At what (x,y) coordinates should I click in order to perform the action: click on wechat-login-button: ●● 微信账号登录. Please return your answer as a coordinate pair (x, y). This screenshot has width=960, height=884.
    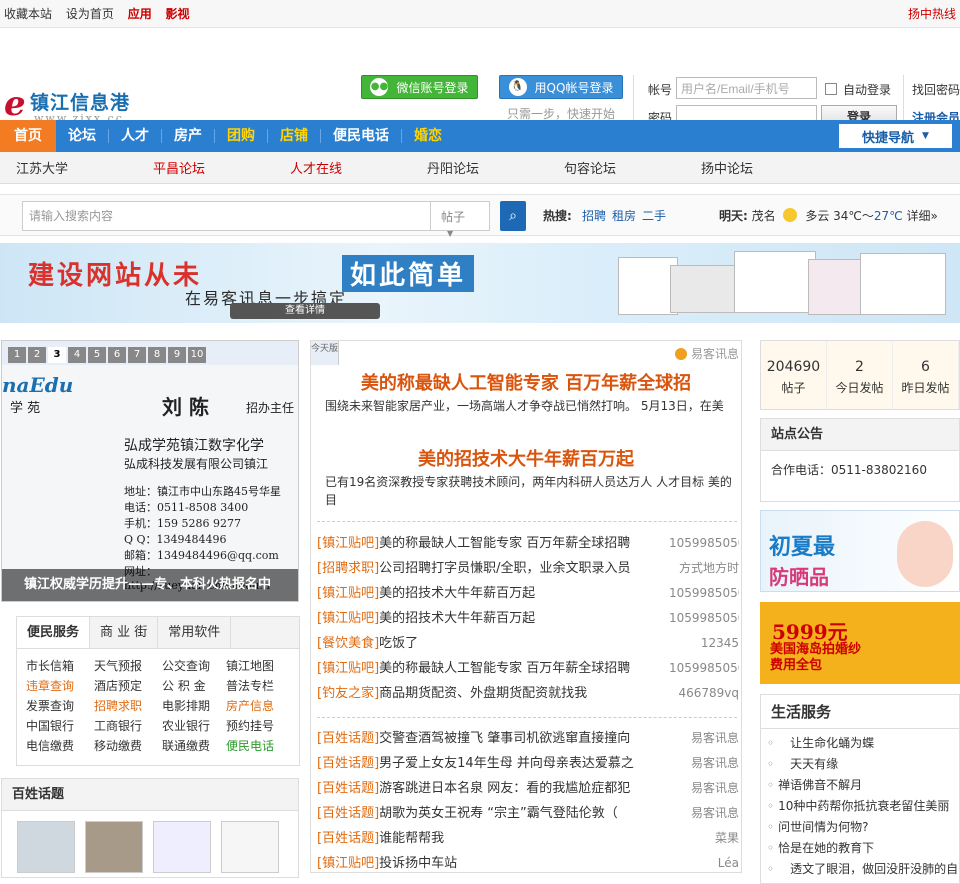
    Looking at the image, I should click on (419, 87).